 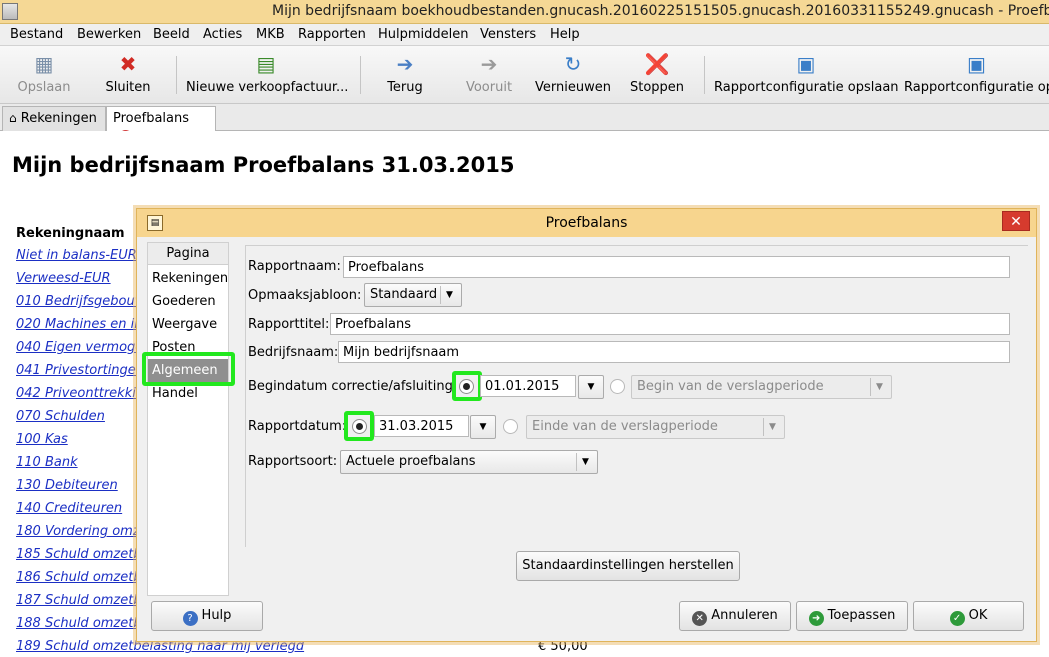 I want to click on start-date-picker-button: ▼, so click(x=591, y=387).